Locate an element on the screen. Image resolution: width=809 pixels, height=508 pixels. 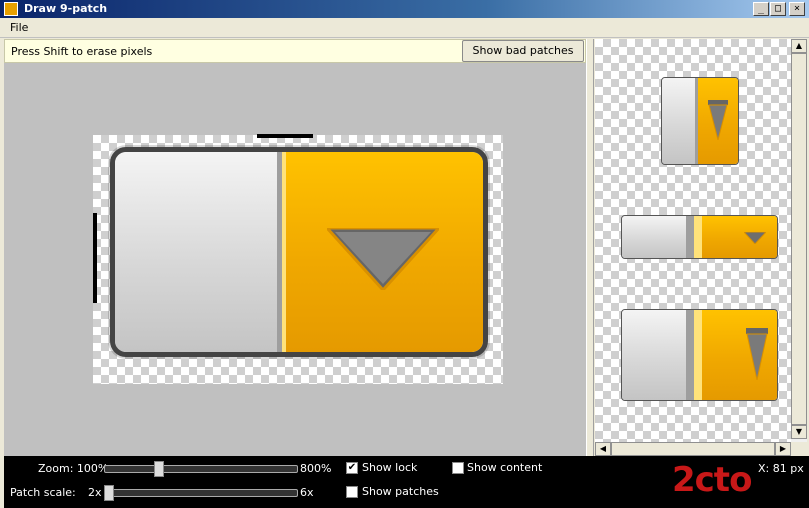
menu-file: File is located at coordinates (19, 27).